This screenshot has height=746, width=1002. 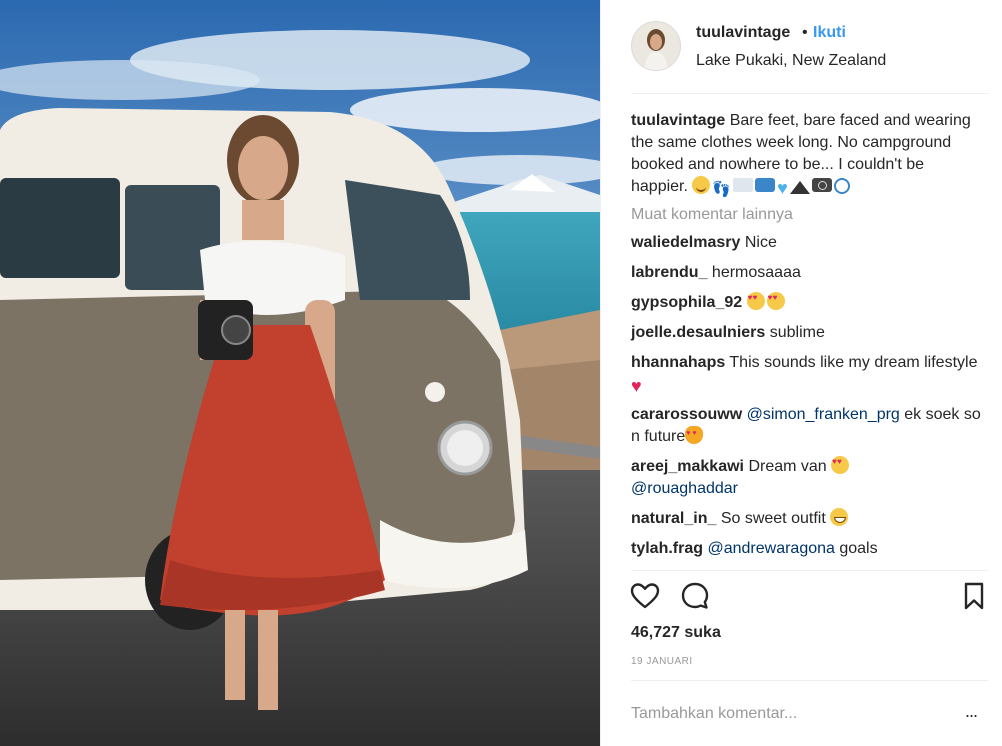 I want to click on comment-username: hhannahaps, so click(x=678, y=362).